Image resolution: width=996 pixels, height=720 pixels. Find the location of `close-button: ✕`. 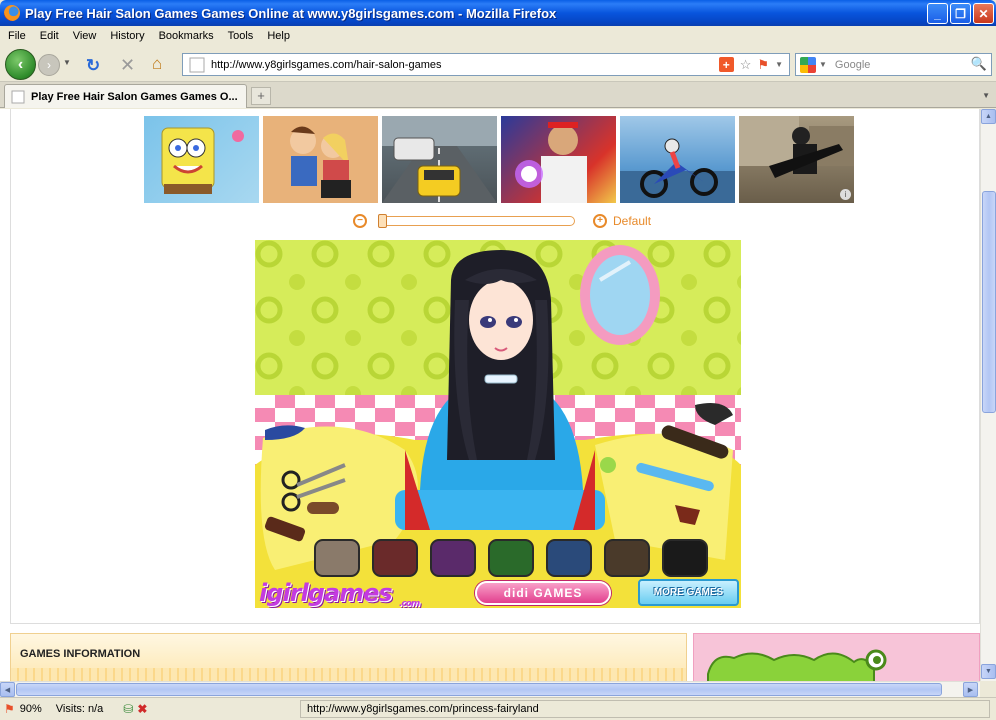

close-button: ✕ is located at coordinates (983, 13).